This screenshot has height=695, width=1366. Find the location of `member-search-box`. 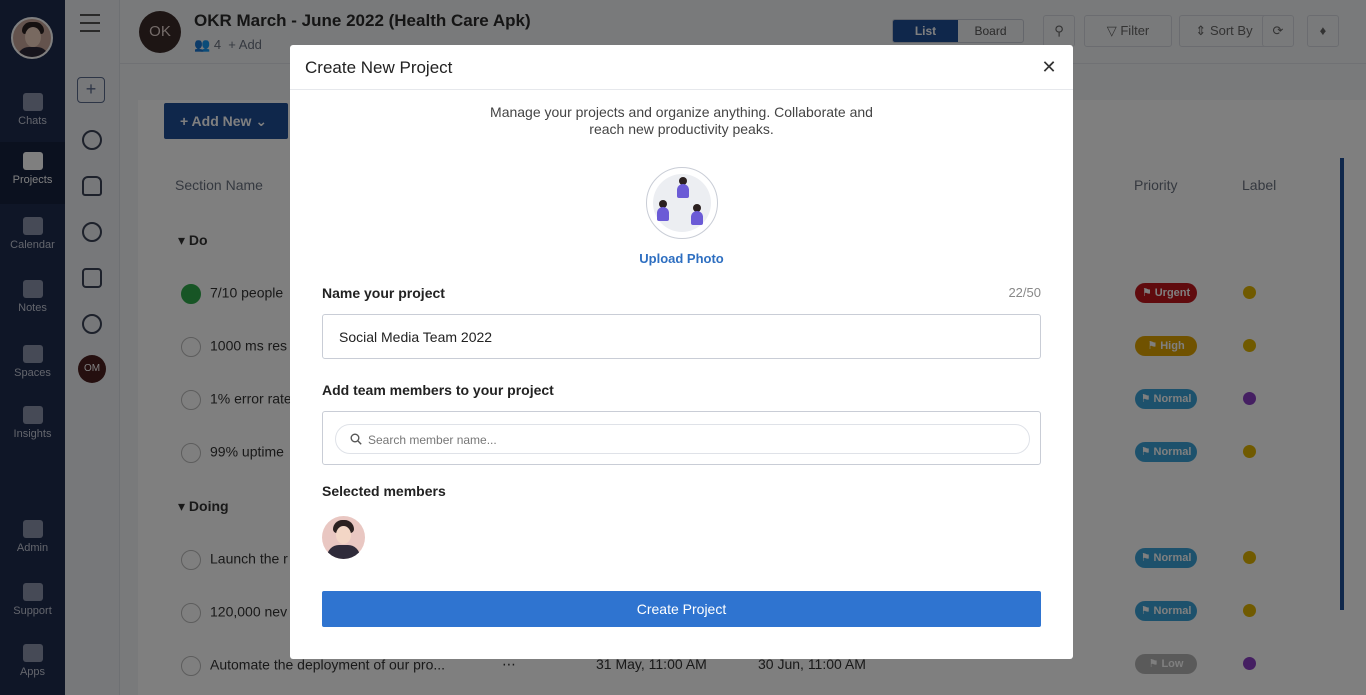

member-search-box is located at coordinates (681, 438).